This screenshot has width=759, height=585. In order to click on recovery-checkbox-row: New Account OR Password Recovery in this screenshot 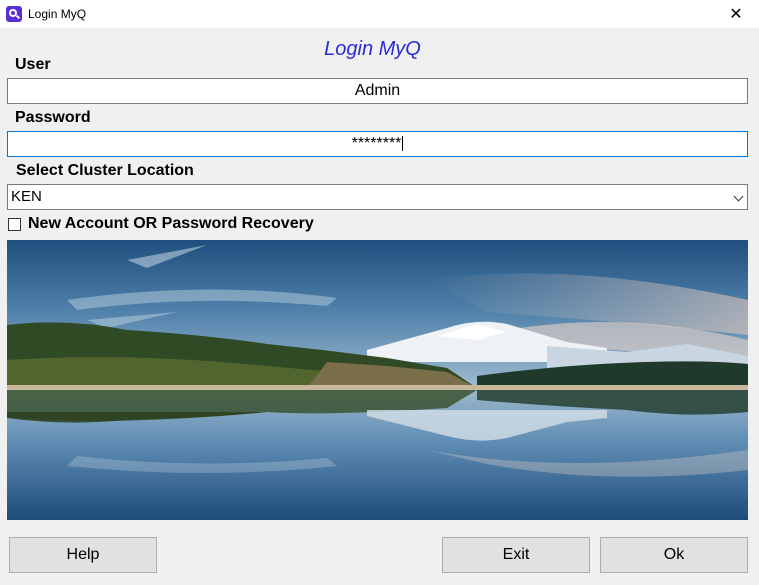, I will do `click(161, 224)`.